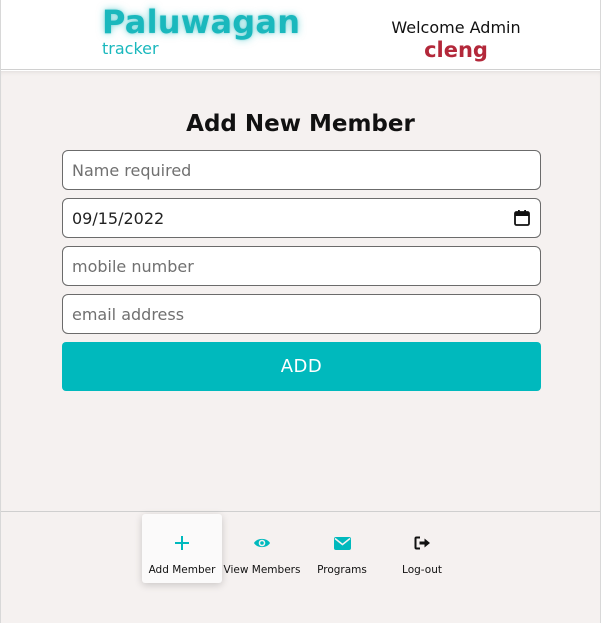  I want to click on nav-label-add-member: Add Member, so click(182, 570).